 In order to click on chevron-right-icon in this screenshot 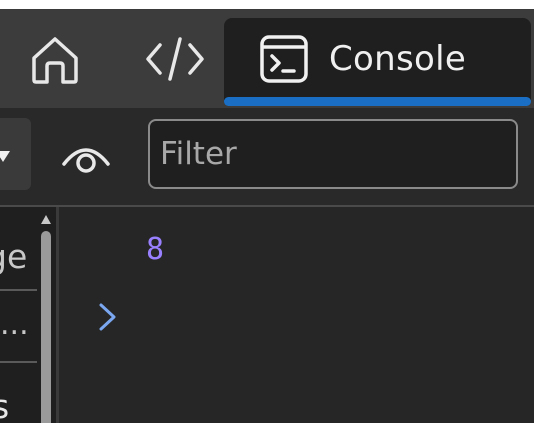, I will do `click(107, 317)`.